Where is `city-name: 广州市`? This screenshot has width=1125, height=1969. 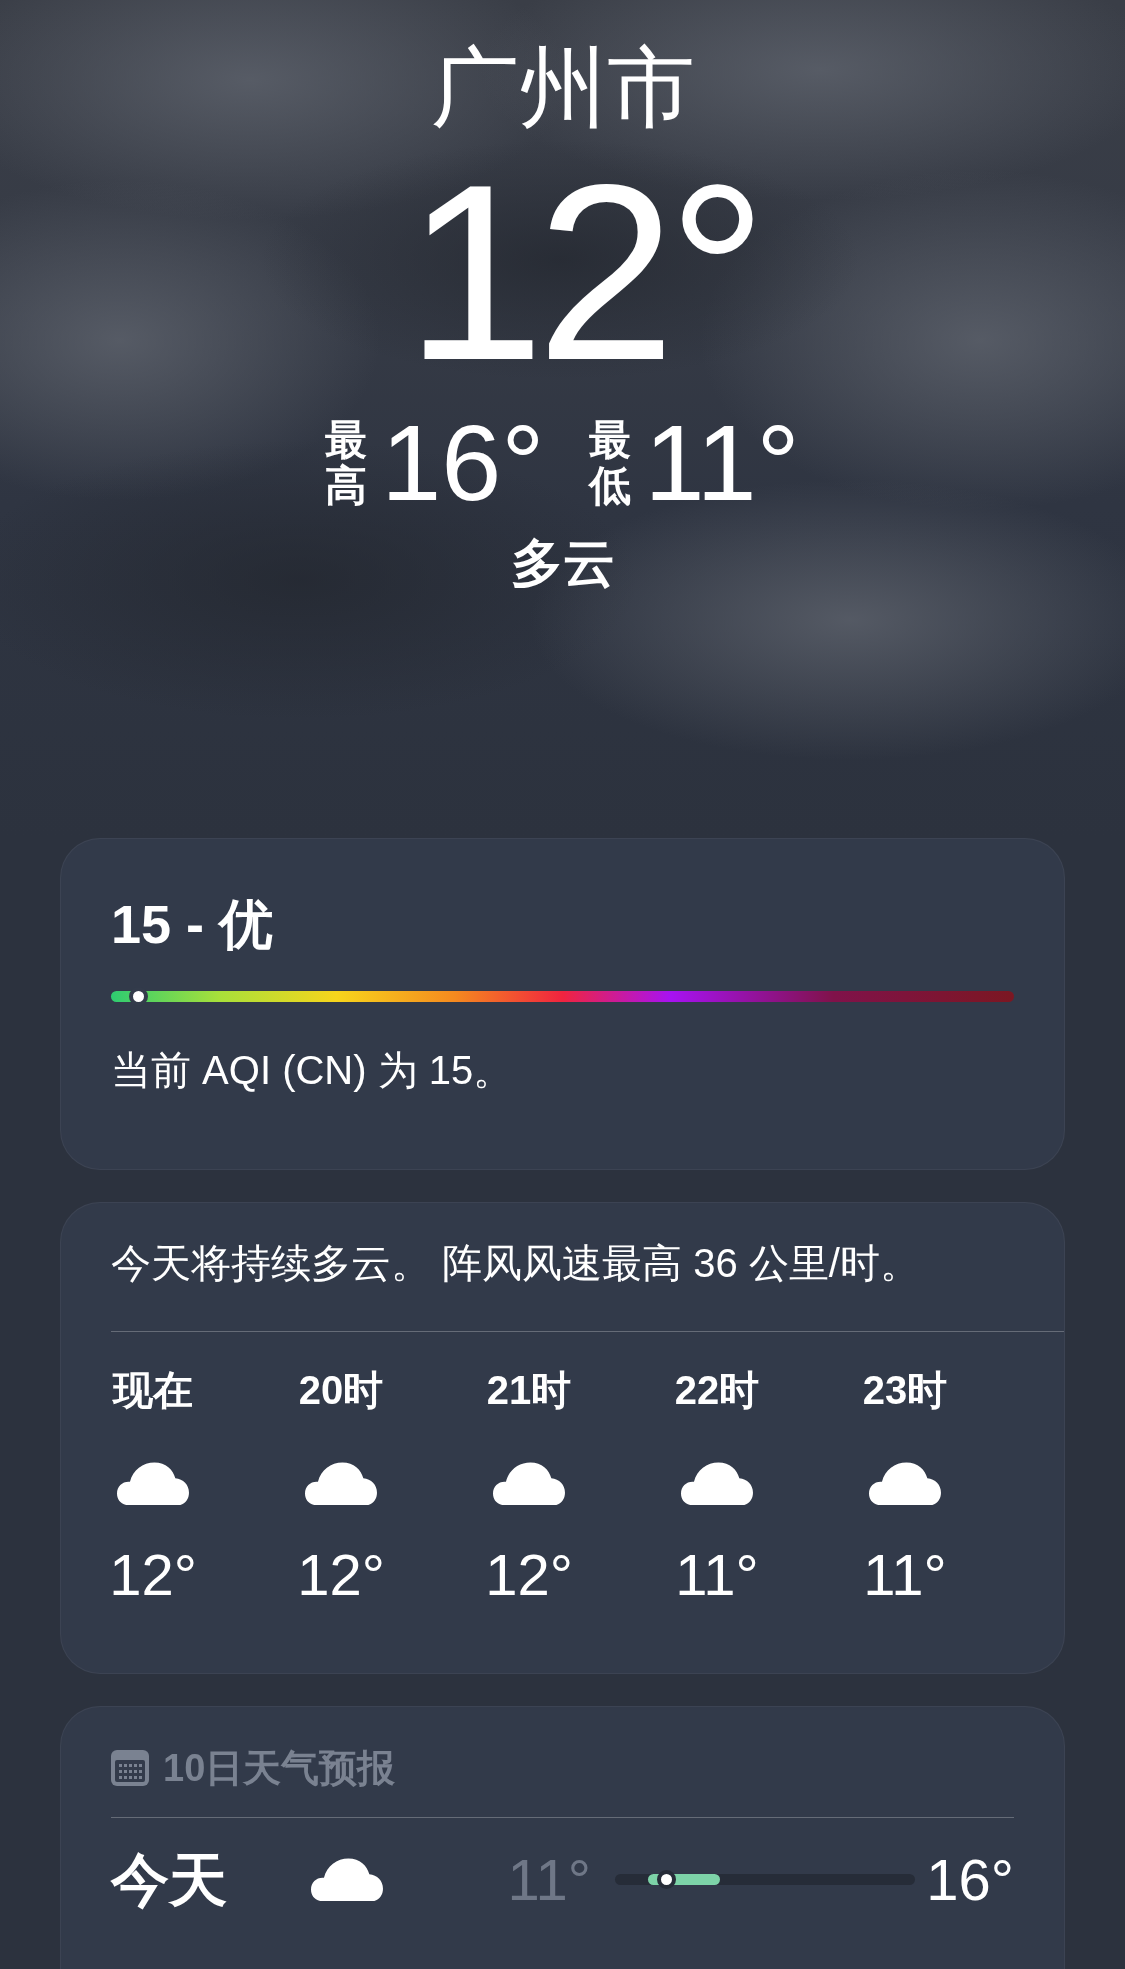
city-name: 广州市 is located at coordinates (562, 88).